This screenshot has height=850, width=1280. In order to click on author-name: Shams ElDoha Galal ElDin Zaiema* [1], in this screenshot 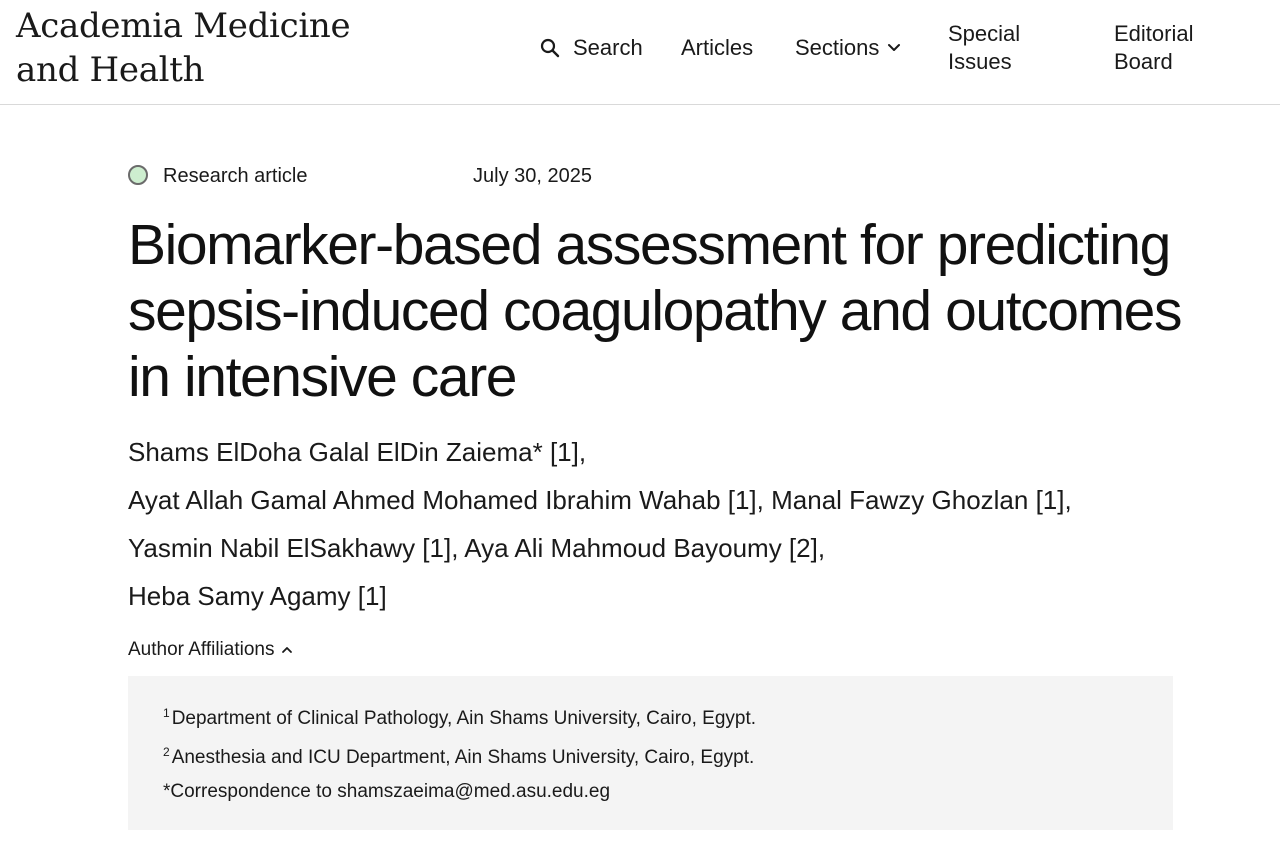, I will do `click(357, 452)`.